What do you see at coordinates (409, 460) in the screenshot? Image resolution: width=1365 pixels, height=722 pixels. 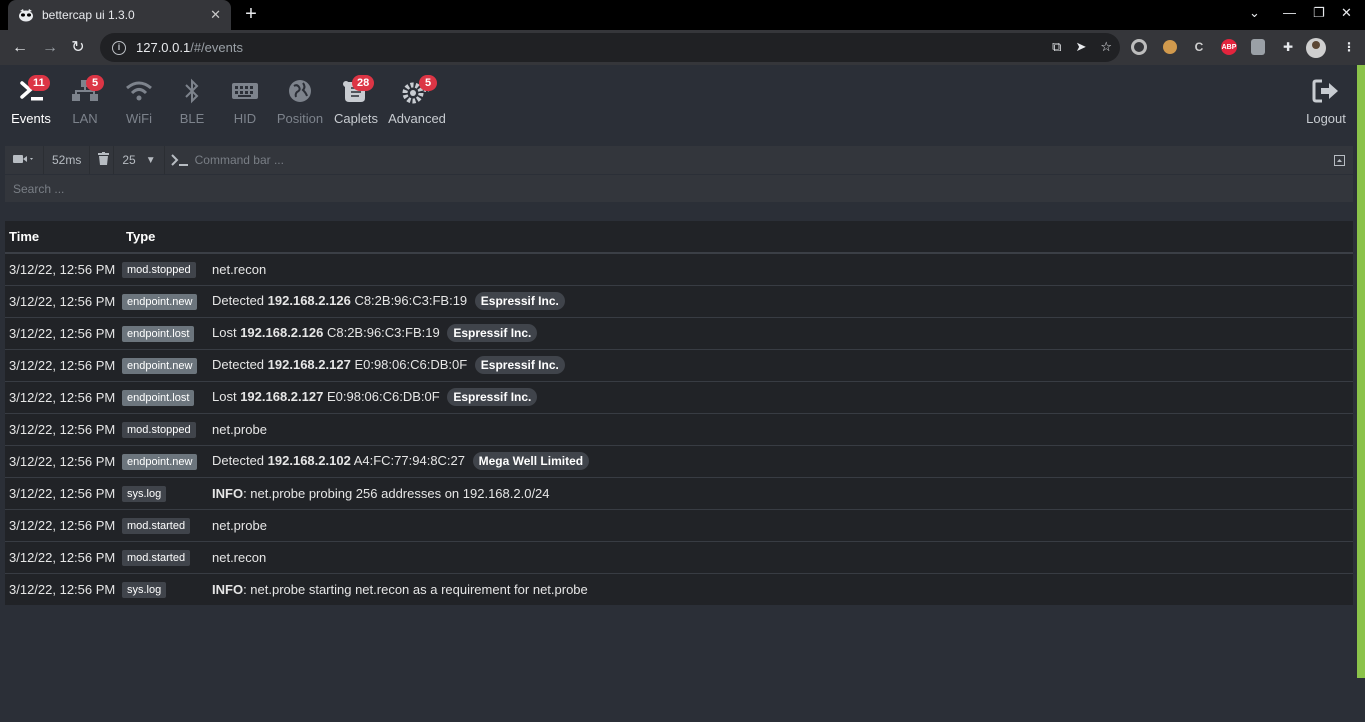 I see `endpoint-mac: A4:FC:77:94:8C:27` at bounding box center [409, 460].